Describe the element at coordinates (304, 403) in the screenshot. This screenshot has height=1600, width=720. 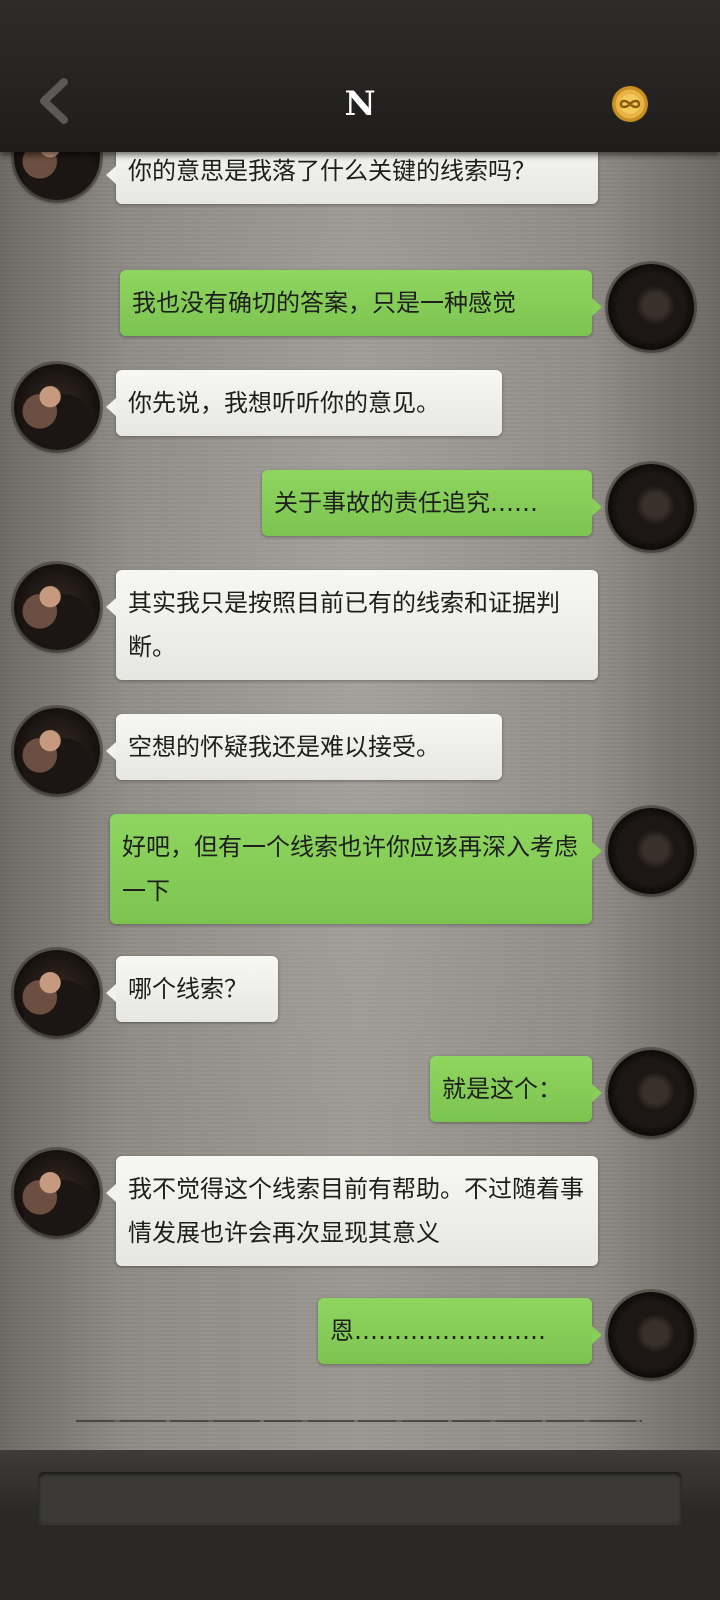
I see `message-bubble: 你先说，我想听听你的意见。` at that location.